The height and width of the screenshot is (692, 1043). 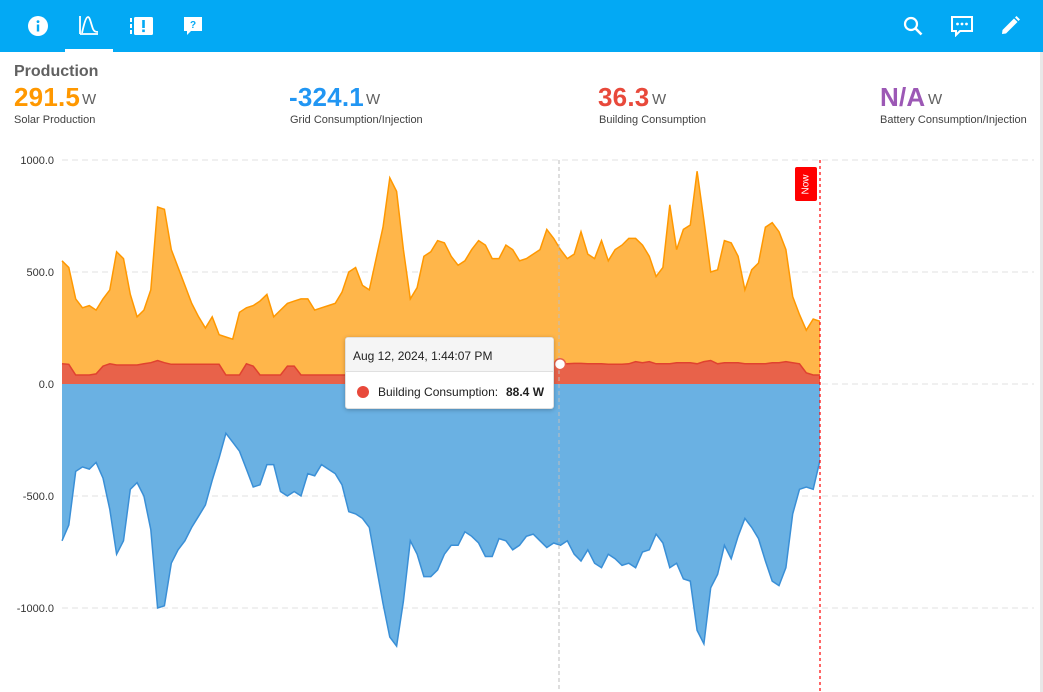 What do you see at coordinates (326, 97) in the screenshot?
I see `grid-value: -324.1` at bounding box center [326, 97].